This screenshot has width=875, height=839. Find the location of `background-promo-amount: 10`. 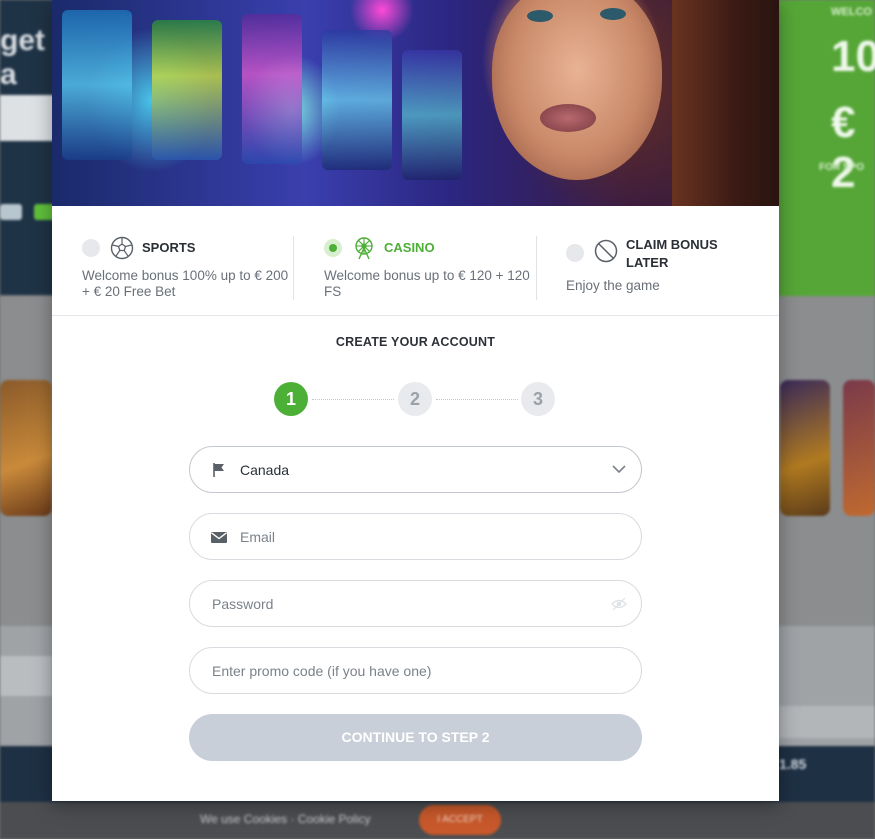

background-promo-amount: 10 is located at coordinates (853, 56).